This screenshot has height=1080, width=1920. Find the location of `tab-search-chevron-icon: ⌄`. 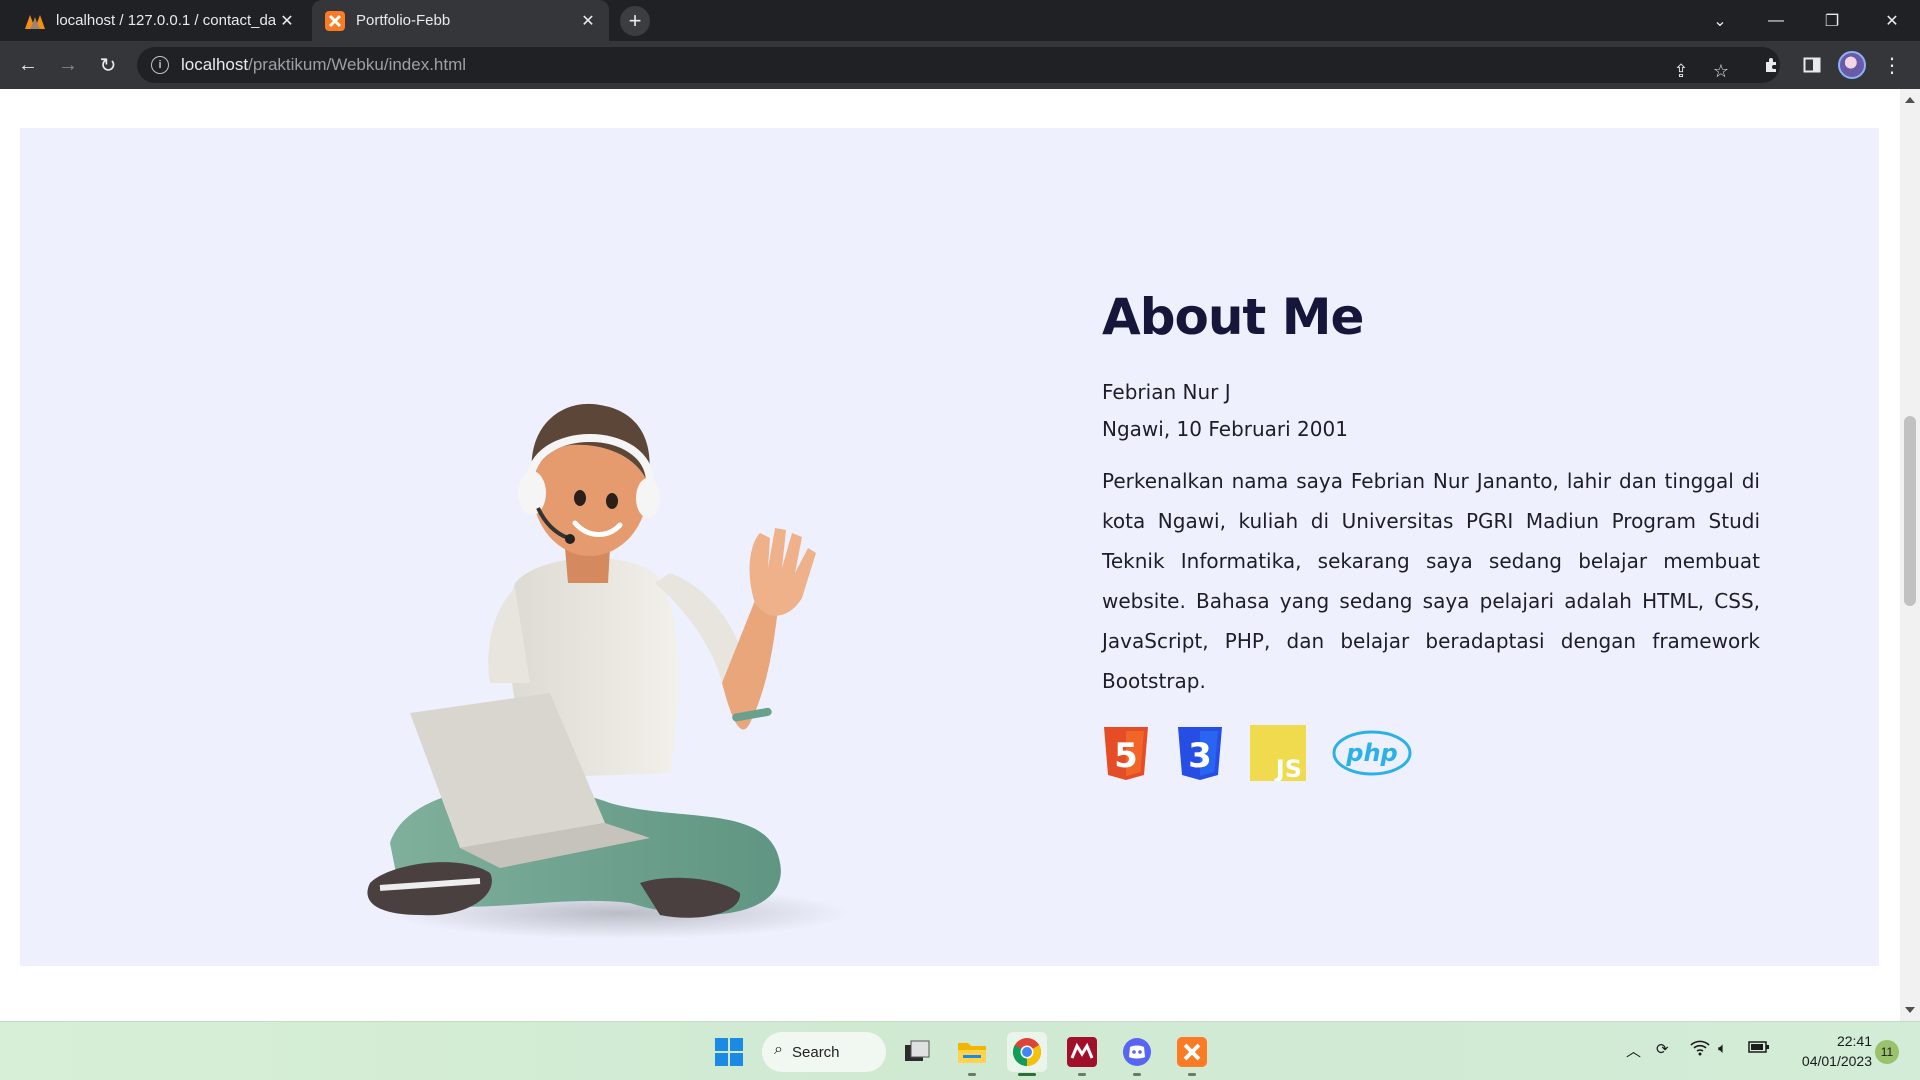

tab-search-chevron-icon: ⌄ is located at coordinates (1720, 20).